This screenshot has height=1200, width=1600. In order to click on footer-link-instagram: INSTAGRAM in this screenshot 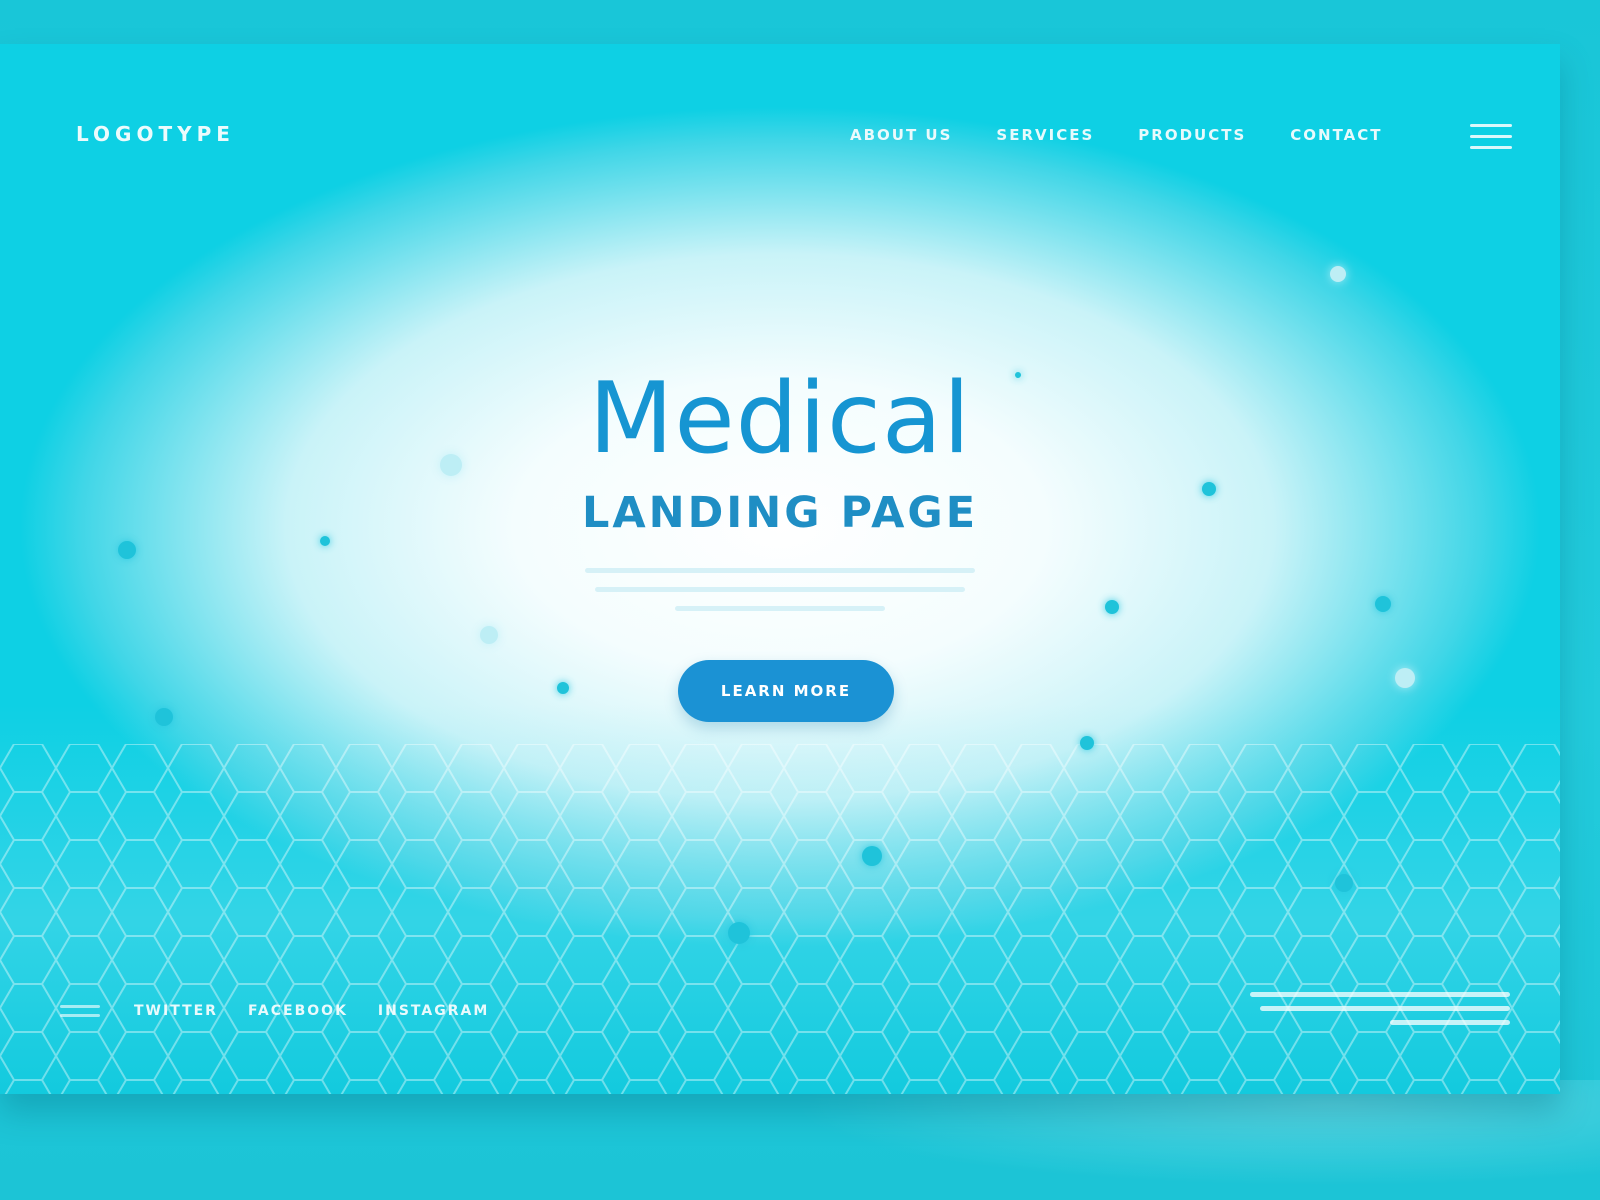, I will do `click(433, 1011)`.